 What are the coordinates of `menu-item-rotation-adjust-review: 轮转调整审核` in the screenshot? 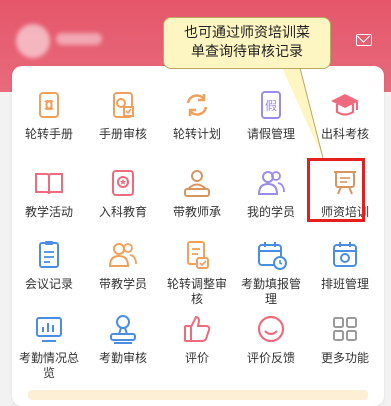 It's located at (197, 272).